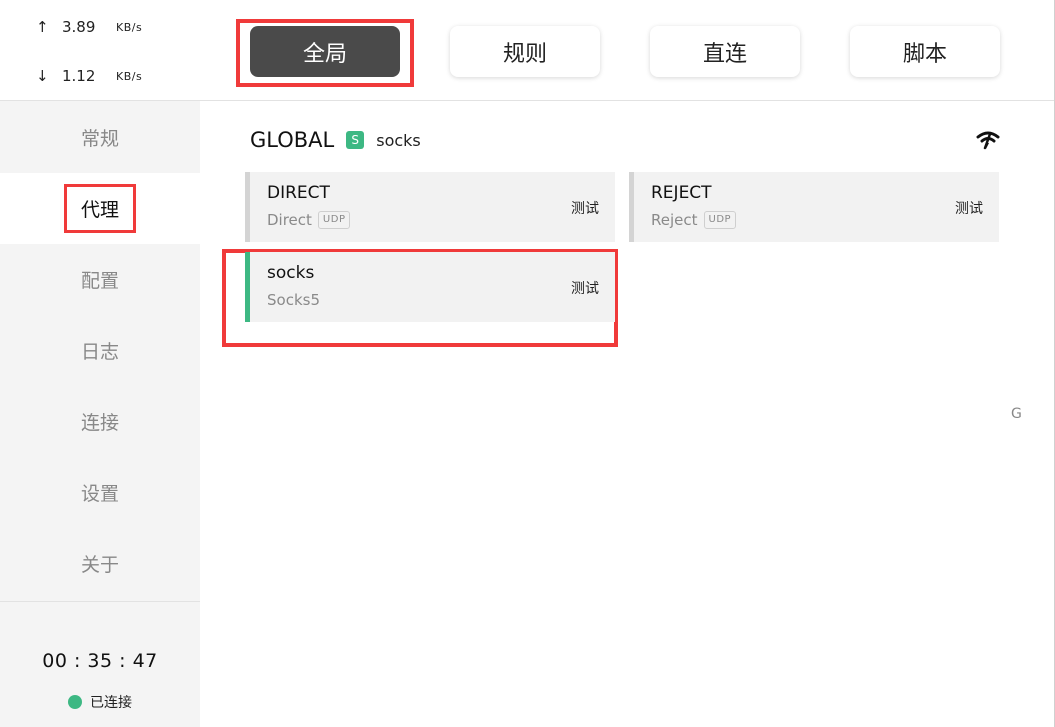 This screenshot has height=727, width=1055. I want to click on mode-global-button: 全局, so click(325, 51).